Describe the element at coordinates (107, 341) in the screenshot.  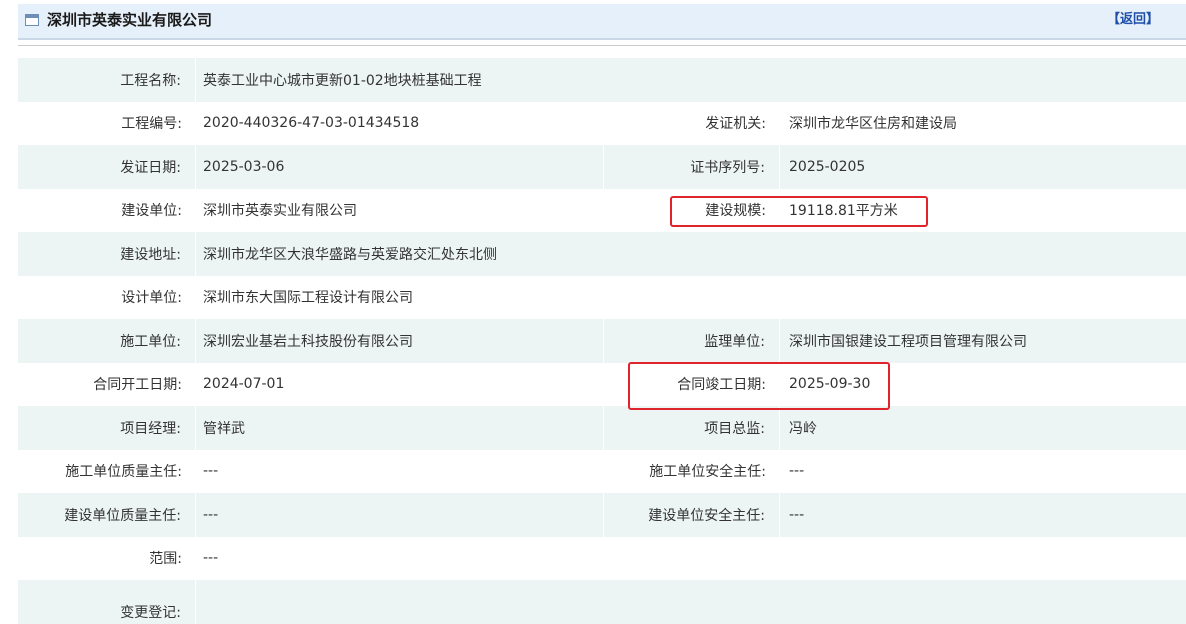
I see `field-label: 施工单位:` at that location.